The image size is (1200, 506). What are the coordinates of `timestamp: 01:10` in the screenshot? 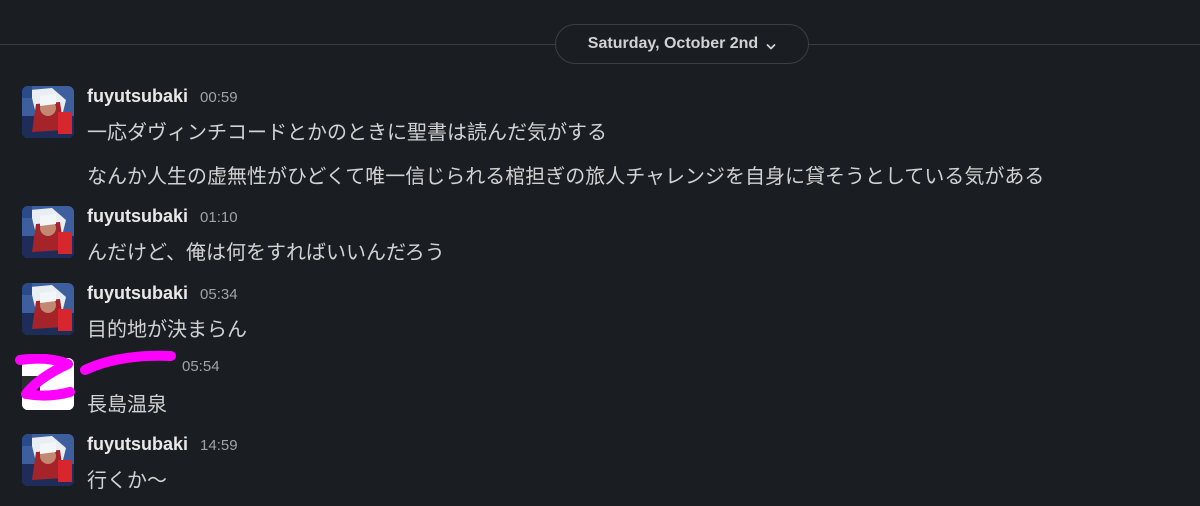 It's located at (219, 217).